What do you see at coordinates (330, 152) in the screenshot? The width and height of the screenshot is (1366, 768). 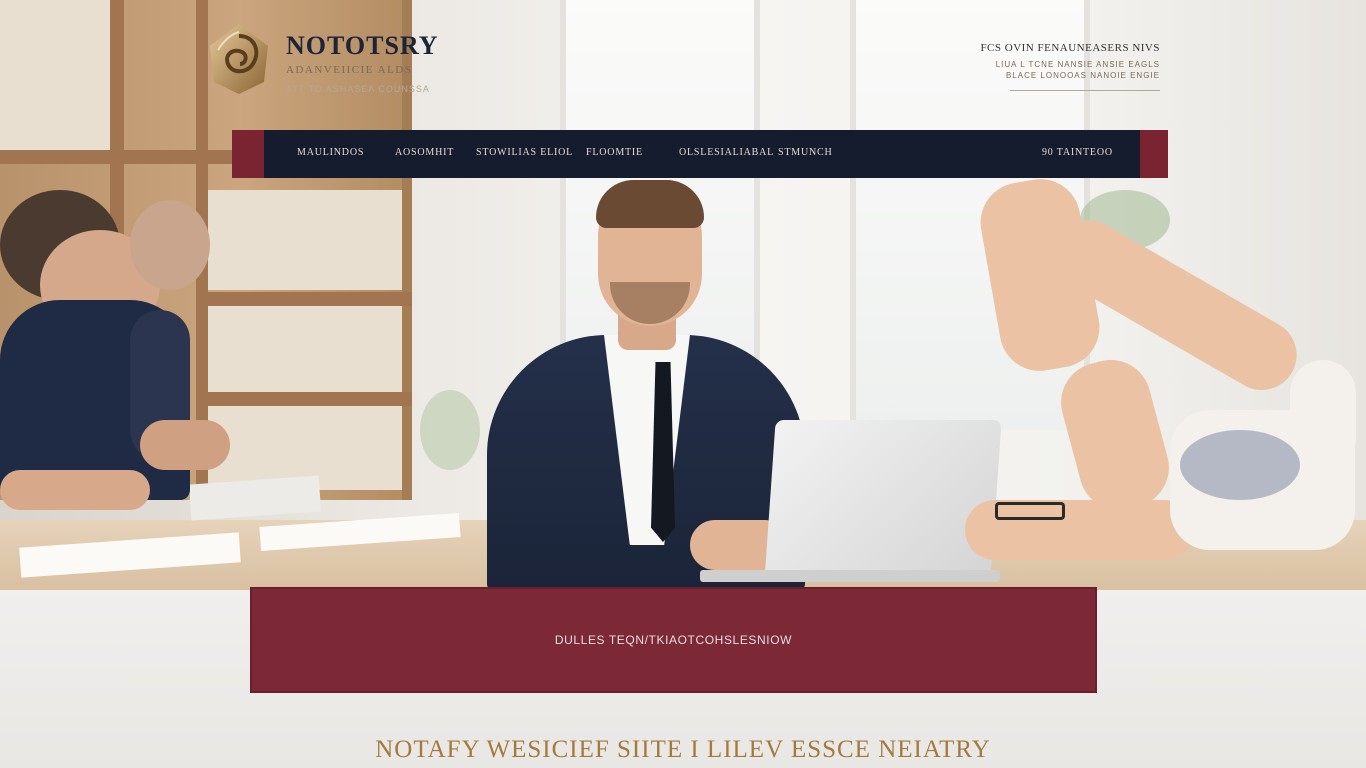 I see `nav-item: MAULINDOS` at bounding box center [330, 152].